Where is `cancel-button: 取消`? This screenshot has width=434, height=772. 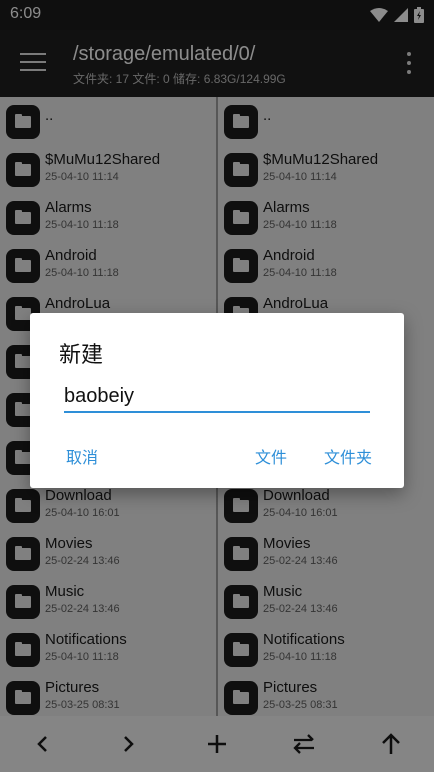
cancel-button: 取消 is located at coordinates (82, 456).